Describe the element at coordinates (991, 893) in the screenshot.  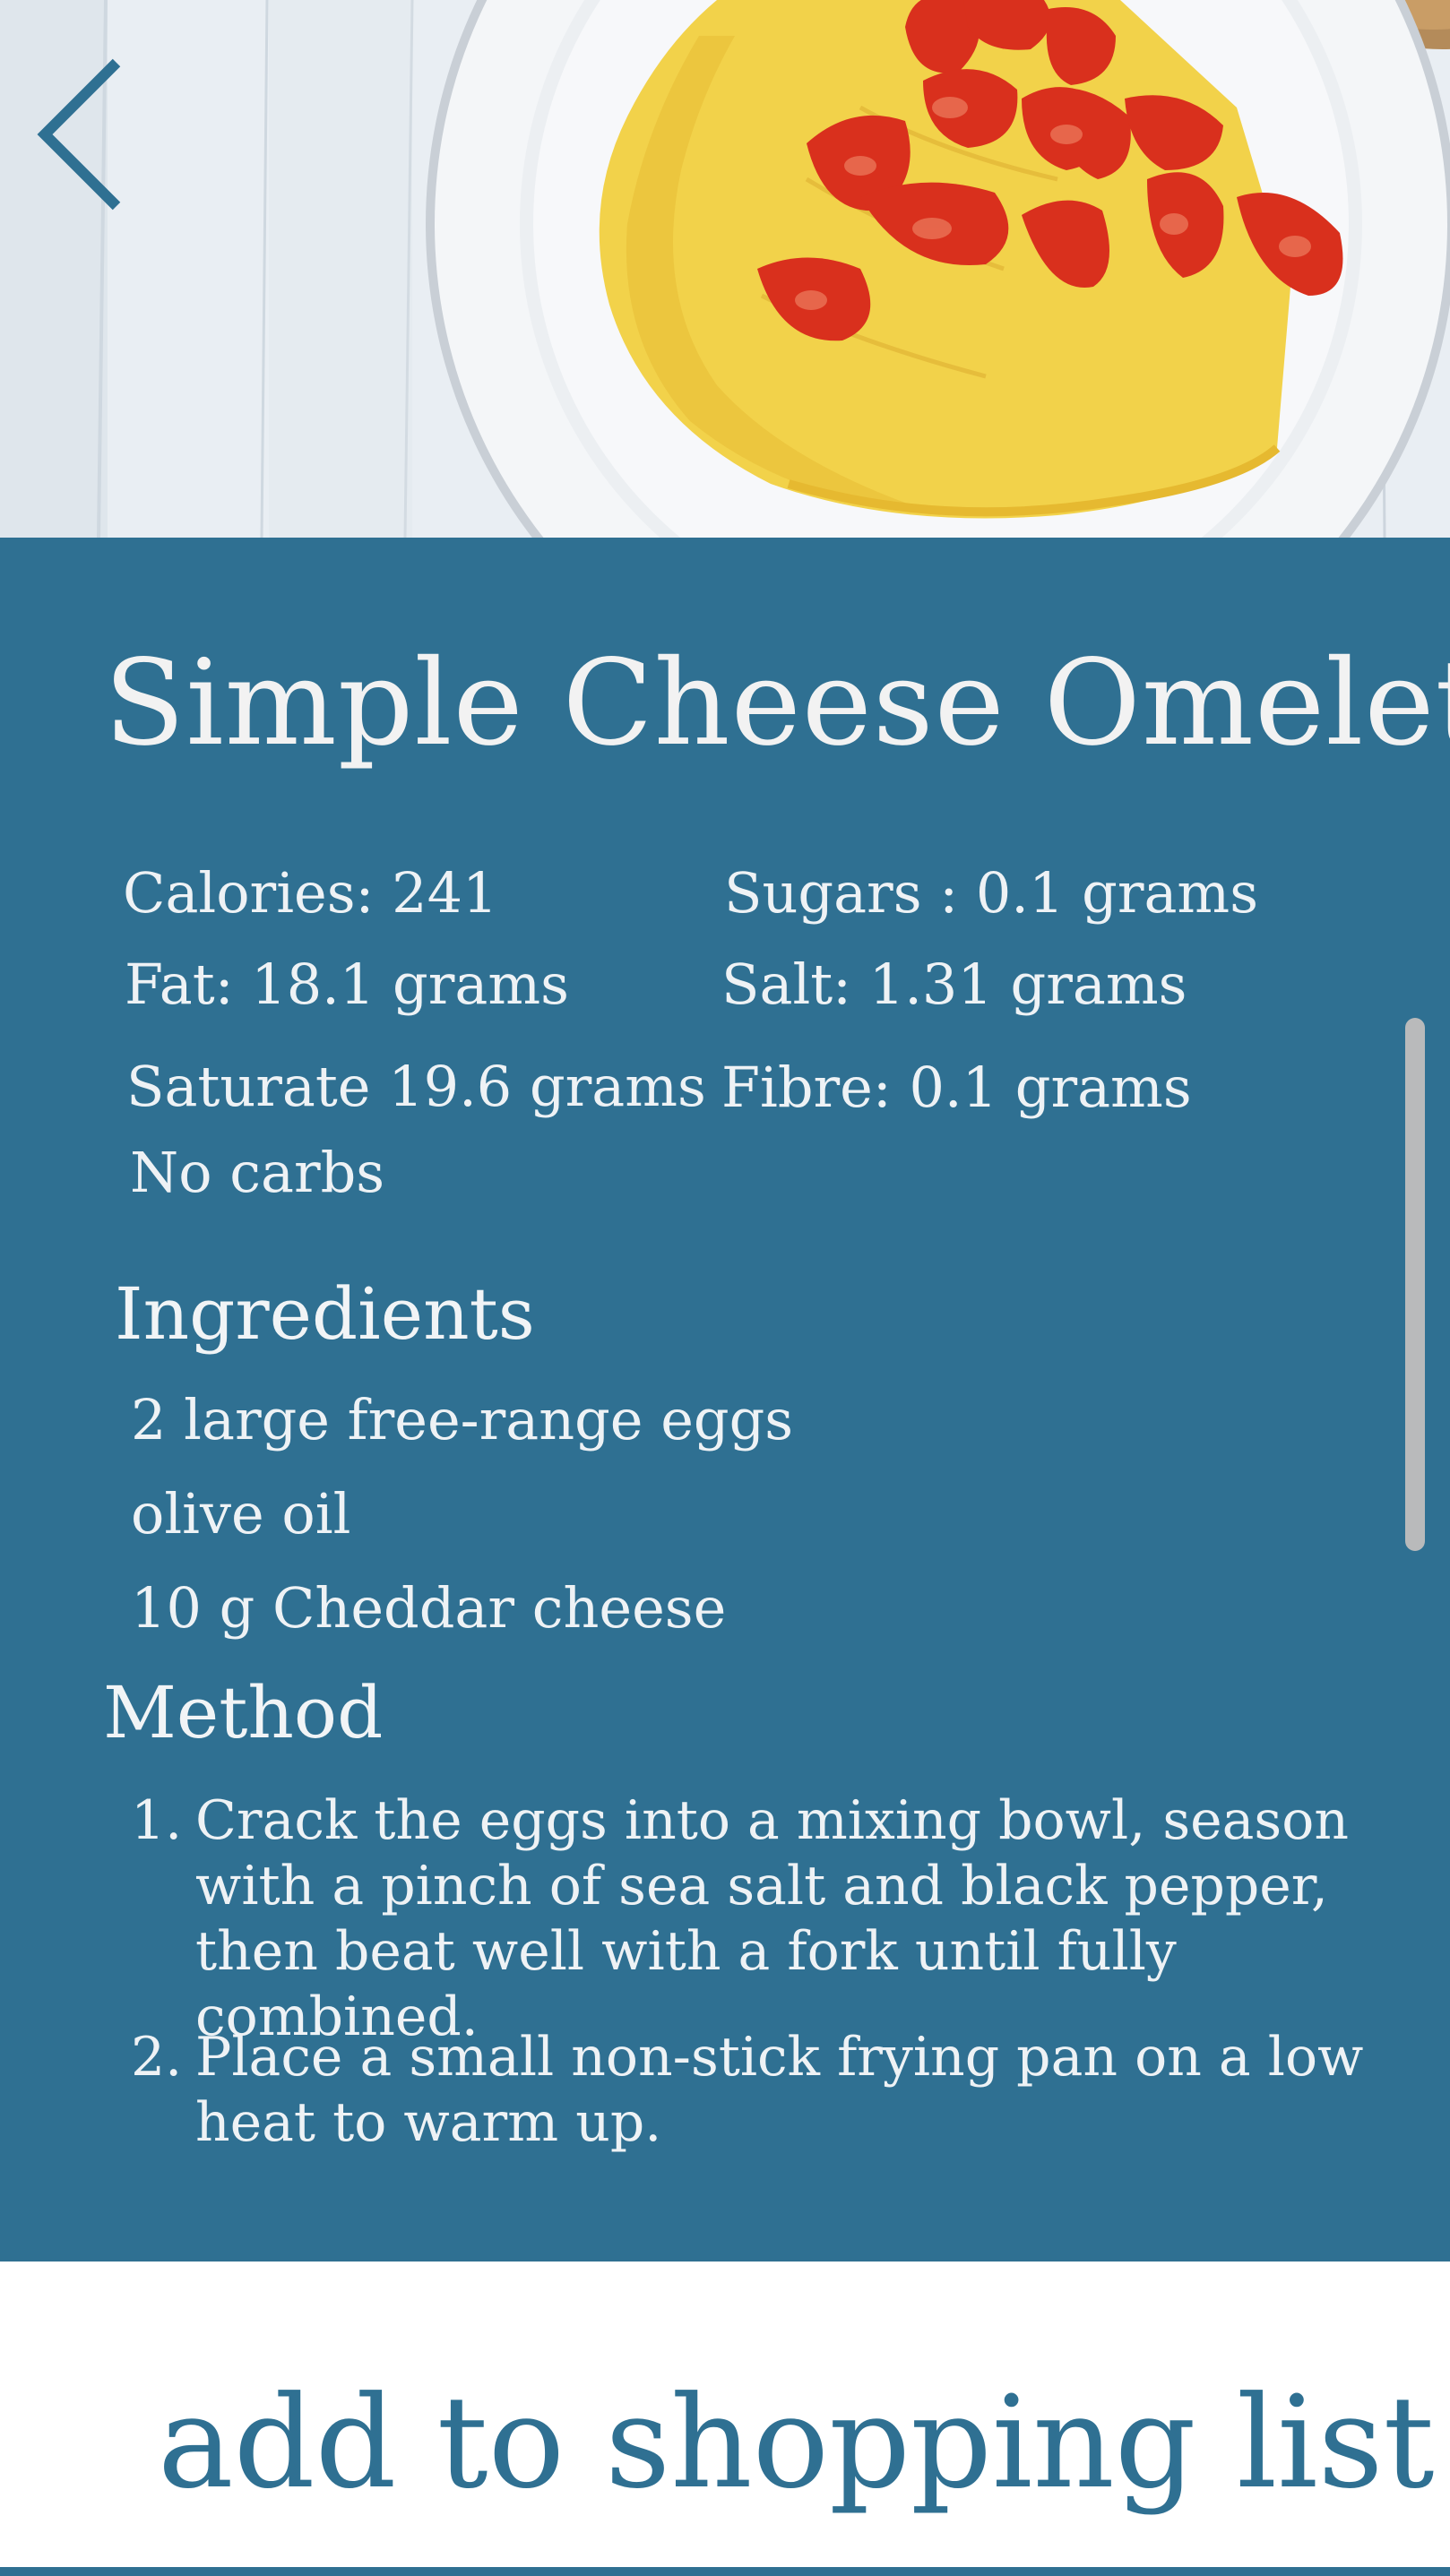
I see `nutrition-sugars: Sugars : 0.1 grams` at that location.